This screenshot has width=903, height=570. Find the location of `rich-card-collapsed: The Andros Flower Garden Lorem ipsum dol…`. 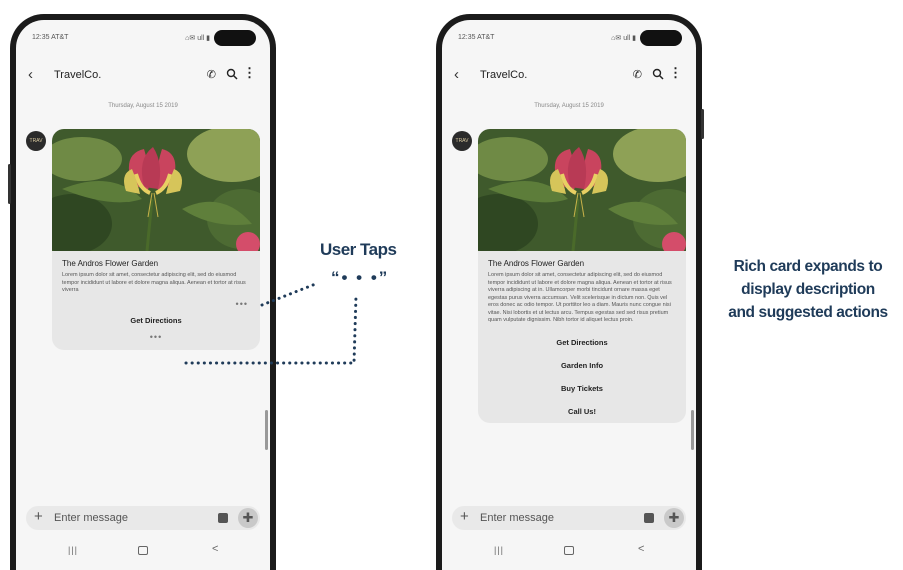

rich-card-collapsed: The Andros Flower Garden Lorem ipsum dol… is located at coordinates (156, 239).